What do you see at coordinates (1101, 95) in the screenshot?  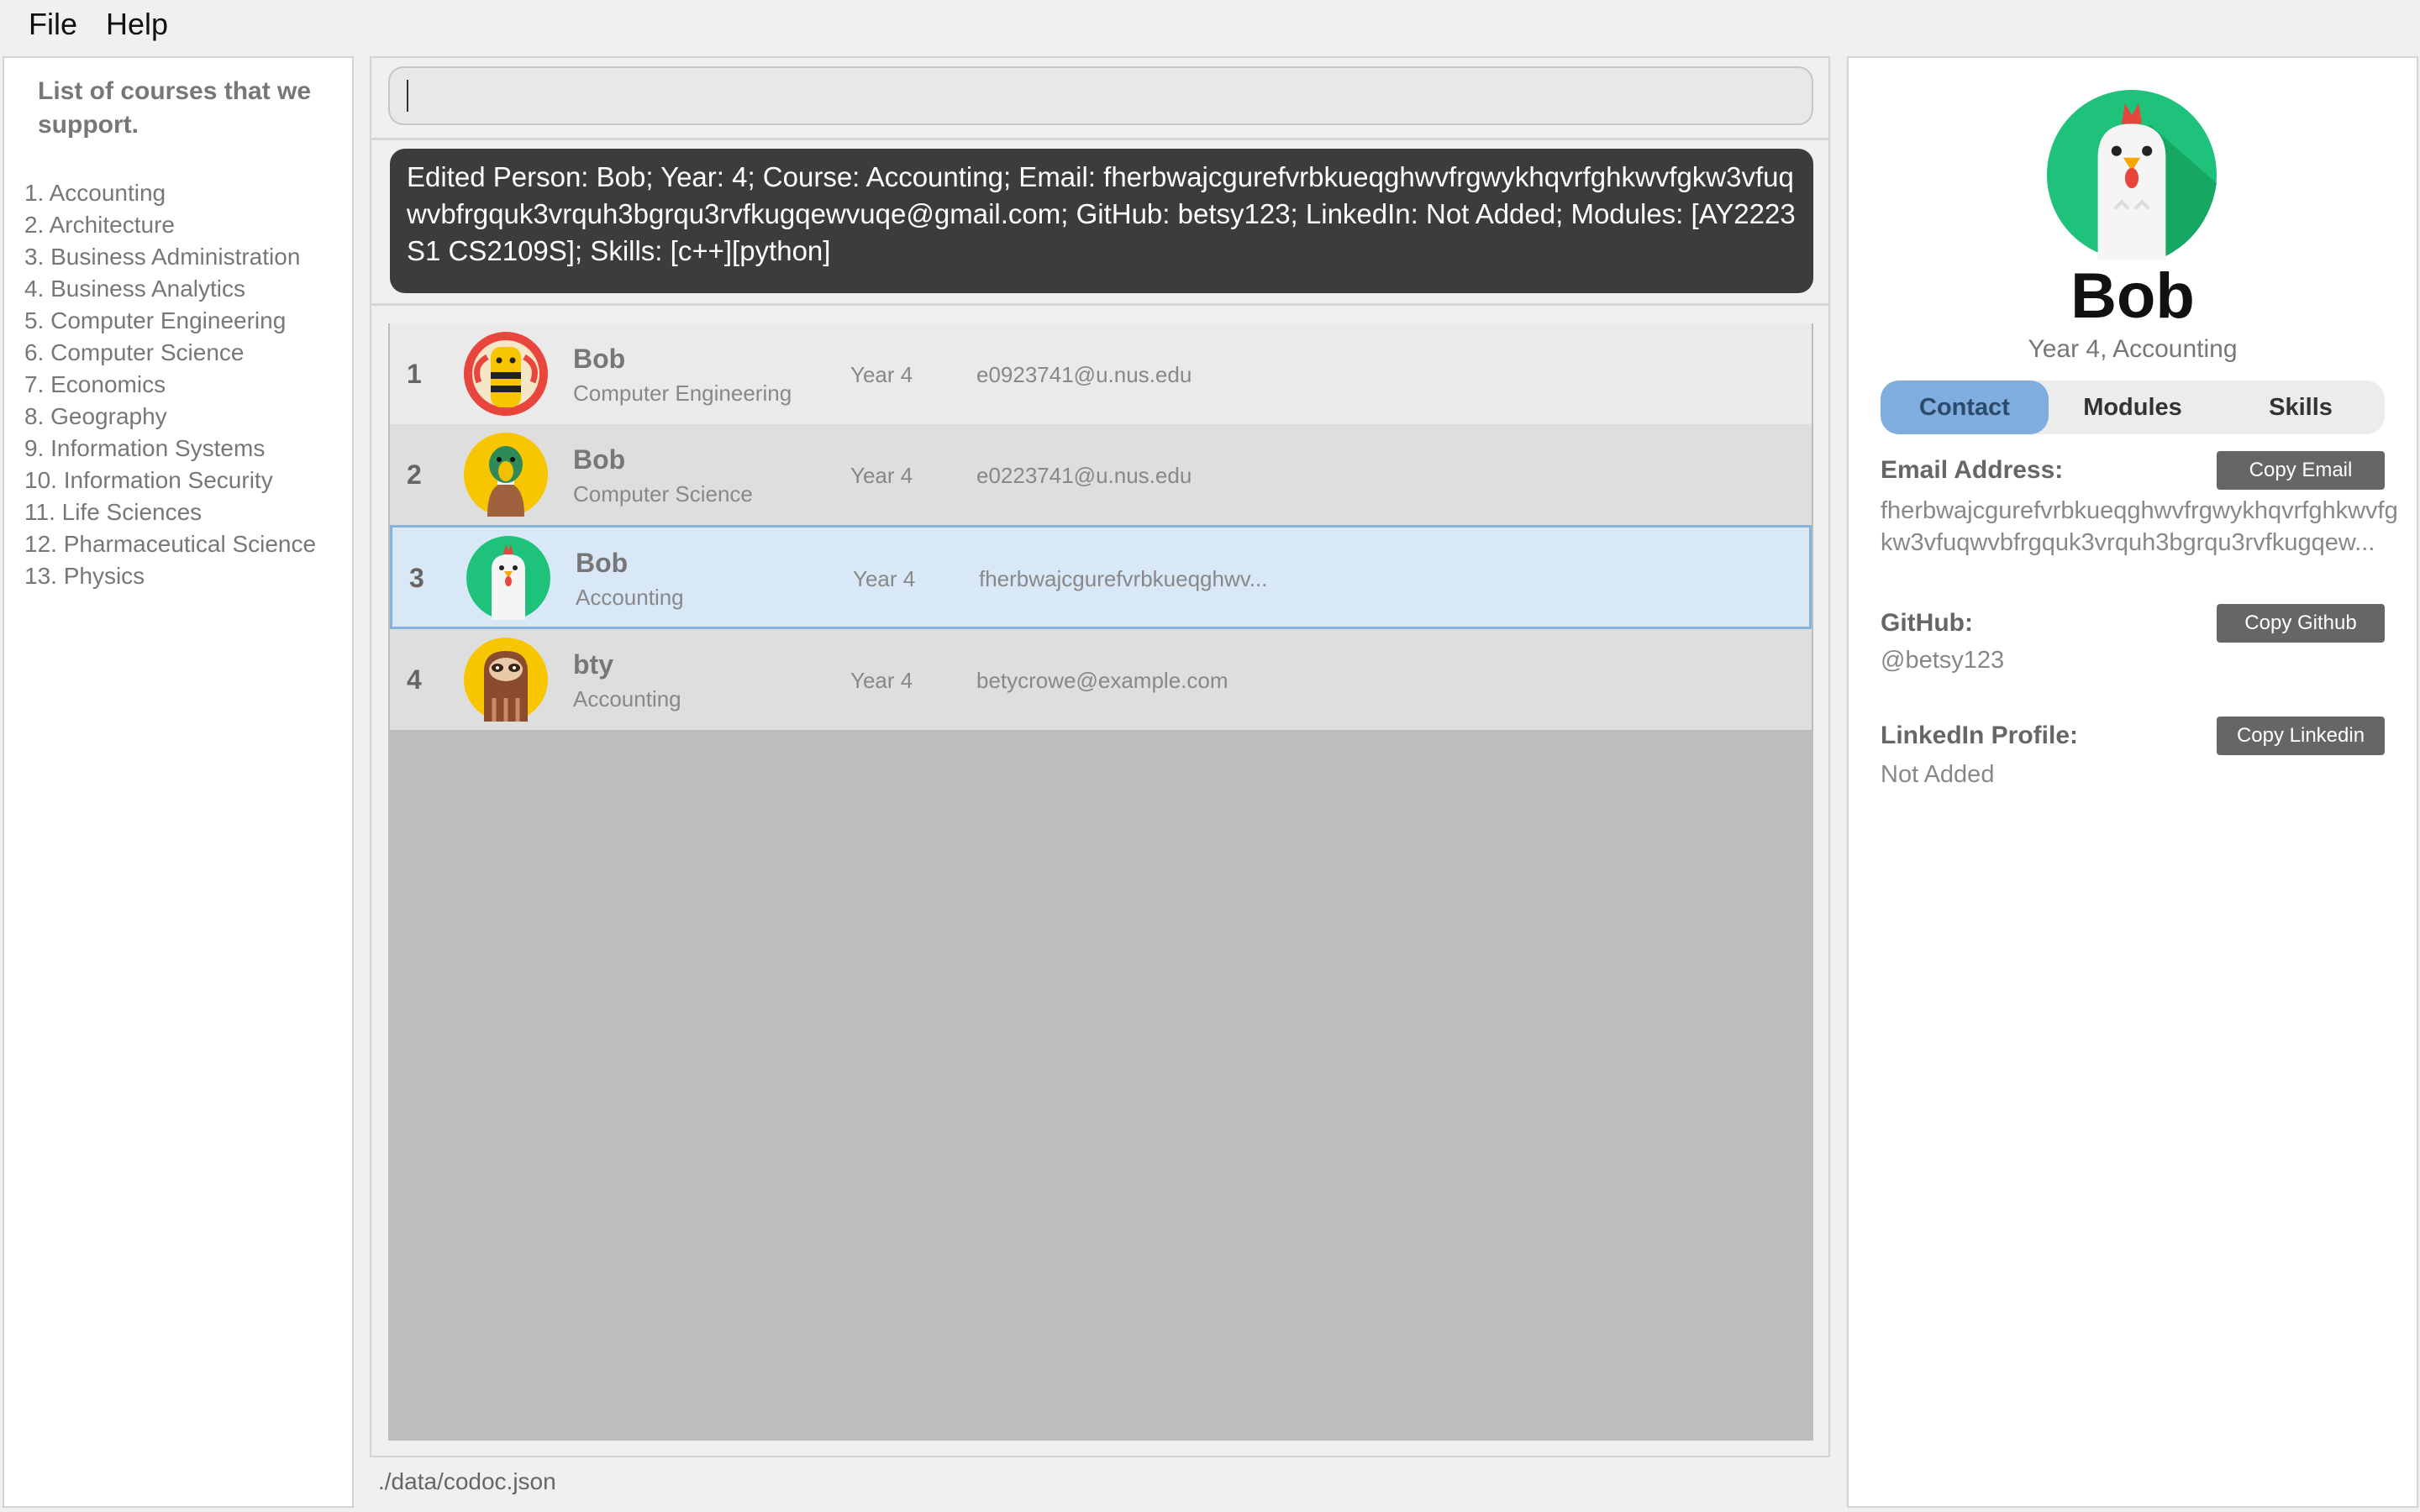 I see `command-input` at bounding box center [1101, 95].